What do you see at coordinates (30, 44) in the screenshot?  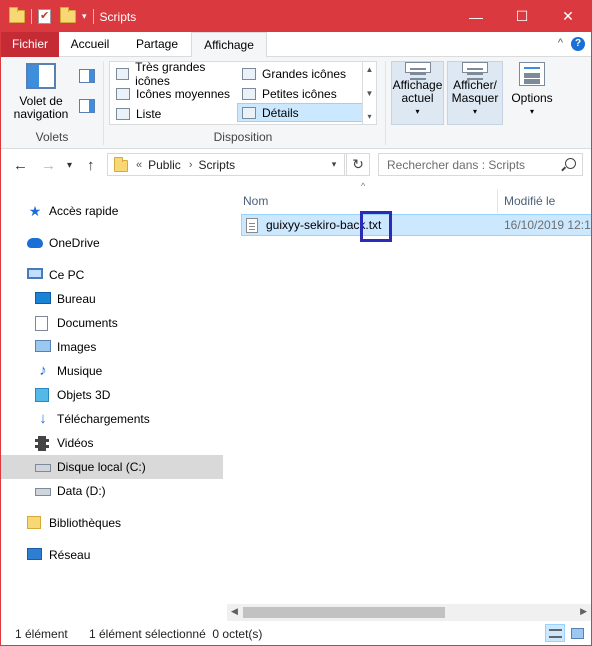 I see `tab-file: Fichier` at bounding box center [30, 44].